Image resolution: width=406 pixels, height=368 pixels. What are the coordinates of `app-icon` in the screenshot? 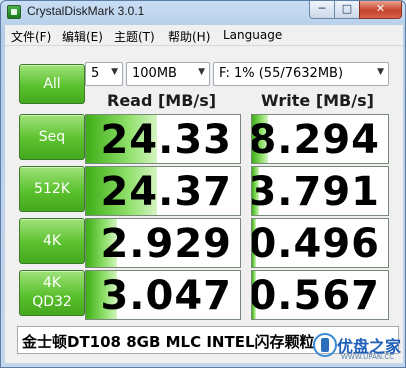 It's located at (14, 12).